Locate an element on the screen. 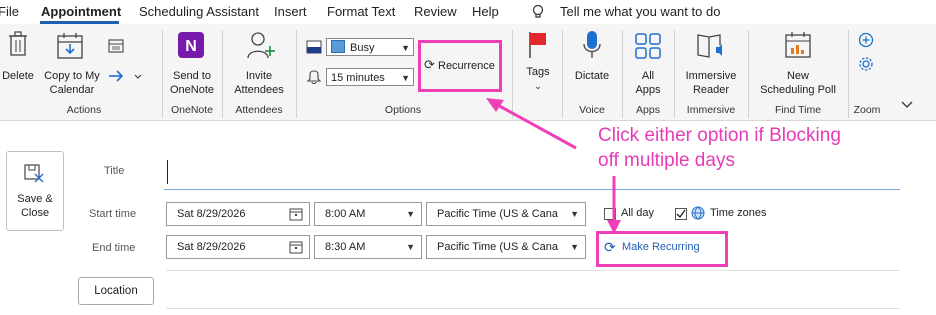 The height and width of the screenshot is (315, 936). trash-icon is located at coordinates (18, 43).